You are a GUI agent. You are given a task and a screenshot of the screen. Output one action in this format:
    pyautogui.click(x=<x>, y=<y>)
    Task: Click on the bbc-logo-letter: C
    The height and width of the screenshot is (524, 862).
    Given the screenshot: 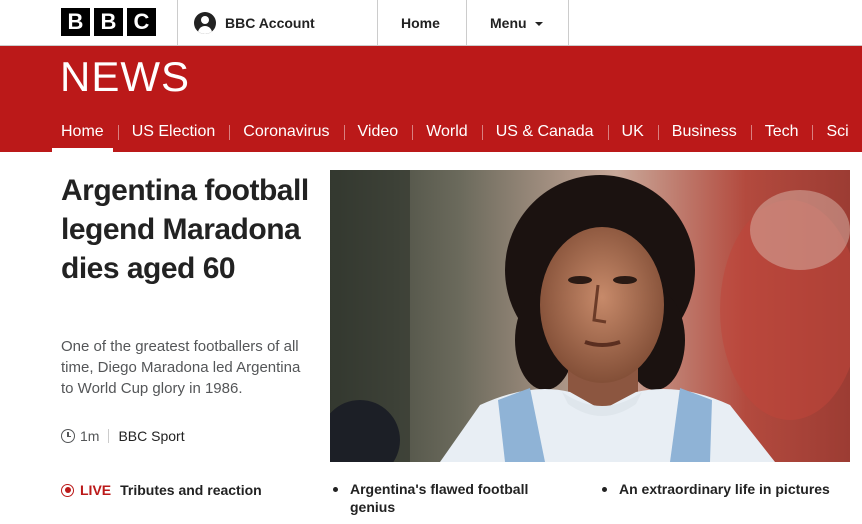 What is the action you would take?
    pyautogui.click(x=141, y=22)
    